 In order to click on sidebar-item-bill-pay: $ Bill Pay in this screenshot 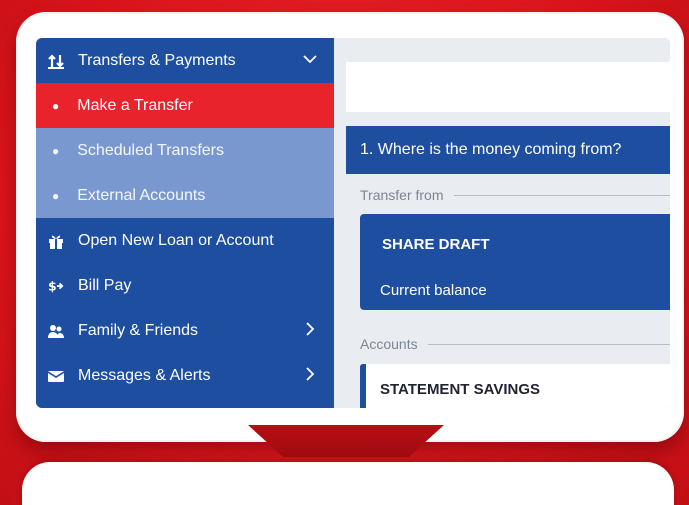, I will do `click(185, 285)`.